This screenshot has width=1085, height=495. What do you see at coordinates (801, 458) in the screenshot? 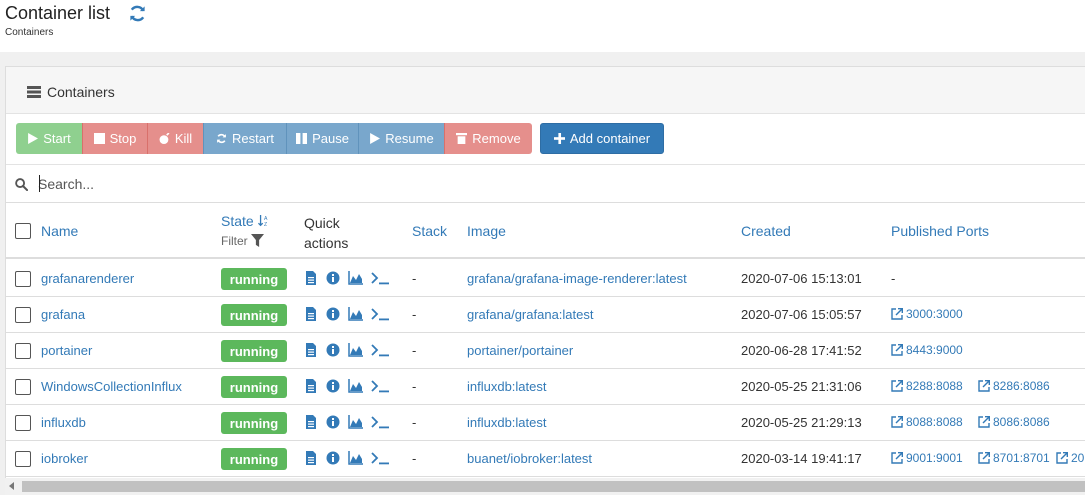
I see `created-timestamp: 2020-03-14 19:41:17` at bounding box center [801, 458].